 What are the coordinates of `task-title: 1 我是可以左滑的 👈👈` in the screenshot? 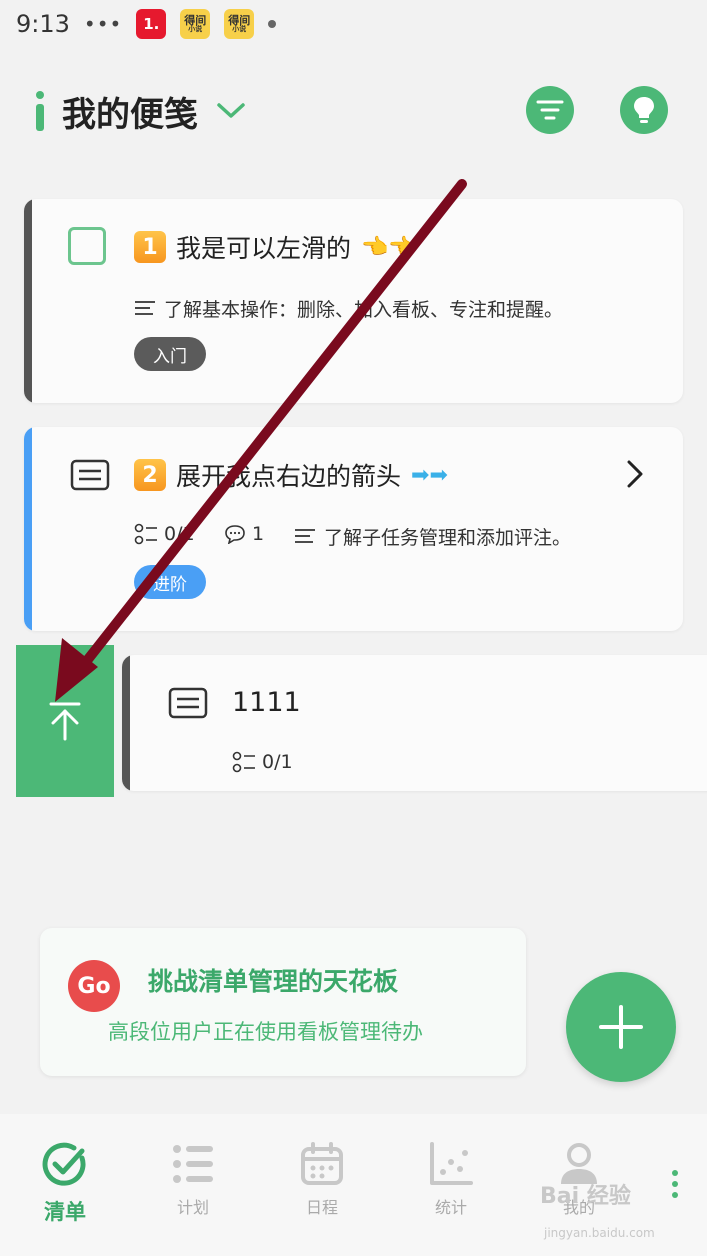 It's located at (275, 247).